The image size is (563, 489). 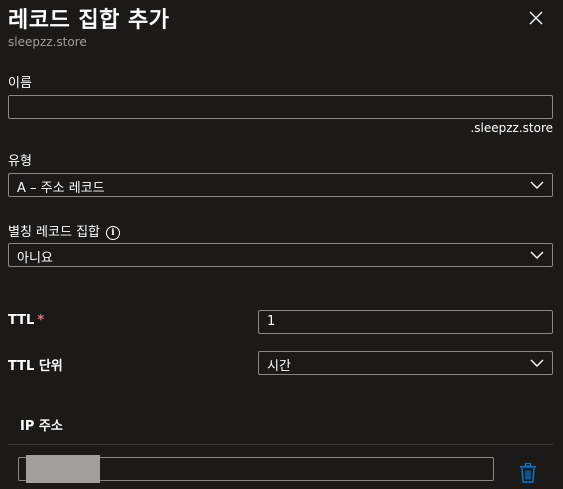 What do you see at coordinates (280, 107) in the screenshot?
I see `name-input` at bounding box center [280, 107].